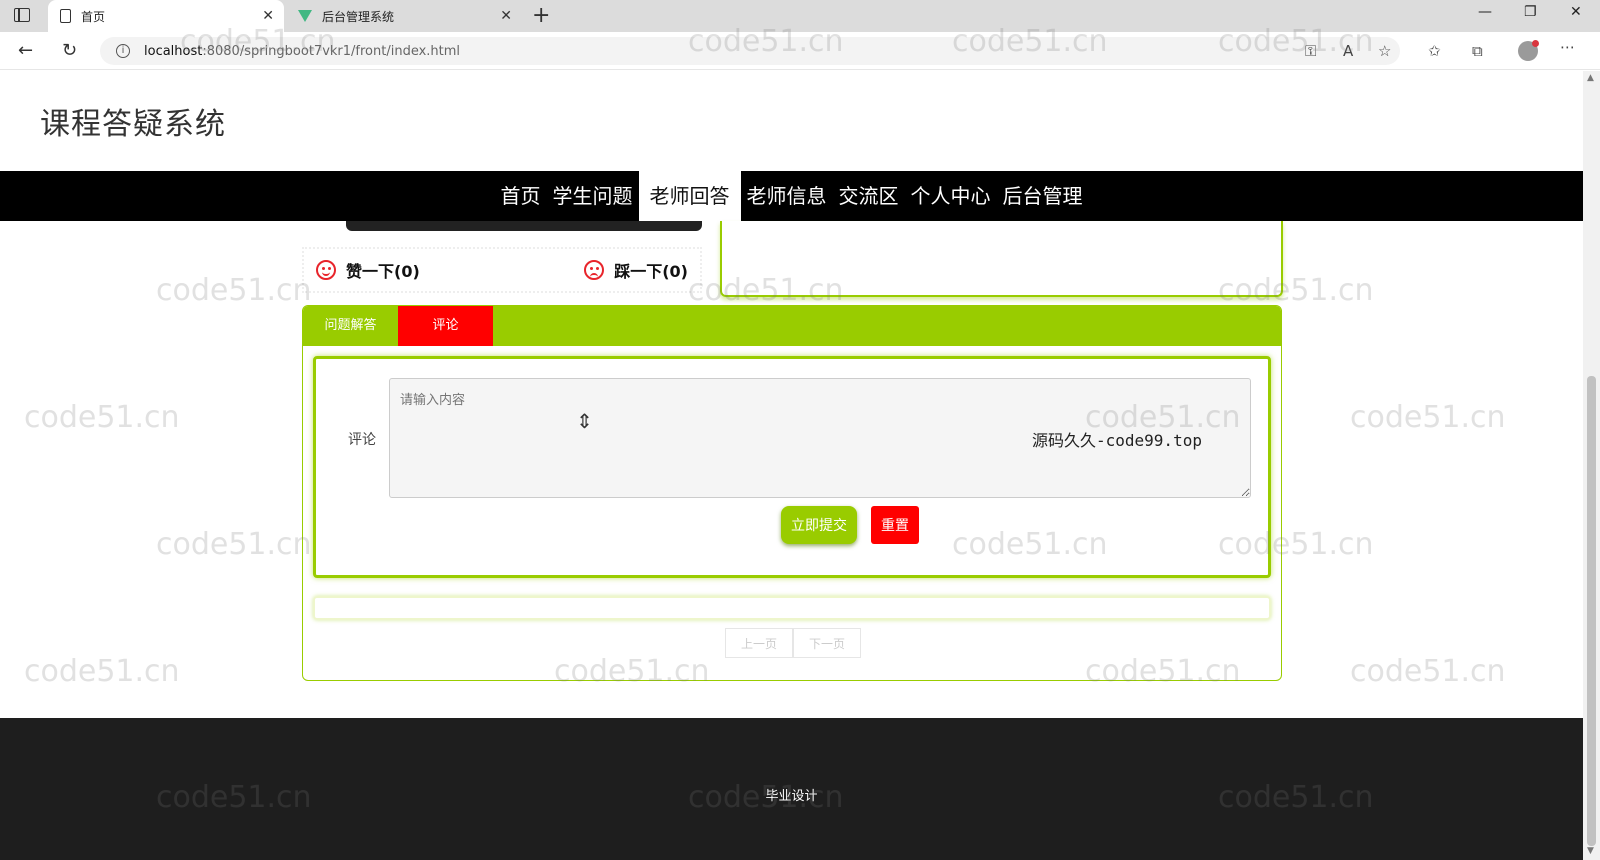 The image size is (1600, 860). Describe the element at coordinates (350, 326) in the screenshot. I see `tab-answer: 问题解答` at that location.